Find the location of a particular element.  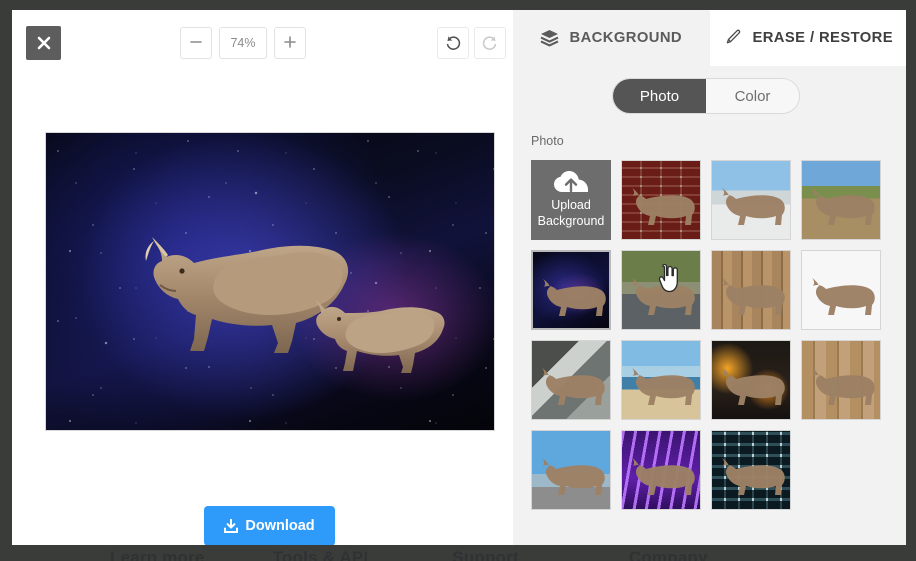

background-thumbnail-forest-road is located at coordinates (661, 290).